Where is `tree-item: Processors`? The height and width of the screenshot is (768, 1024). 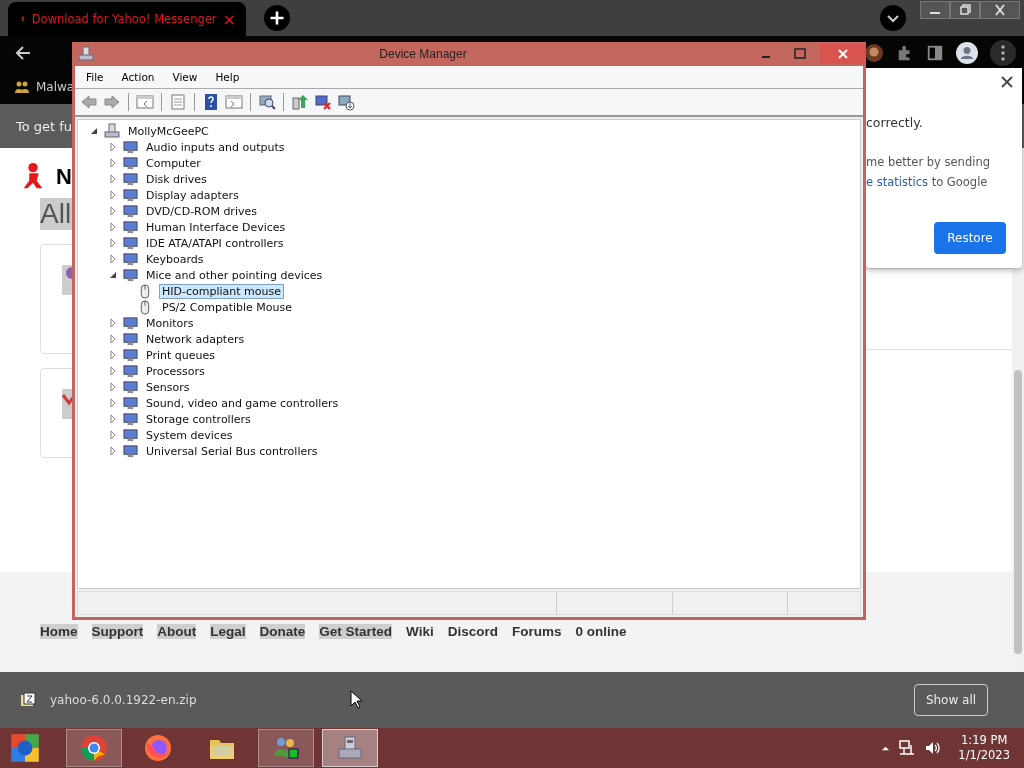 tree-item: Processors is located at coordinates (175, 371).